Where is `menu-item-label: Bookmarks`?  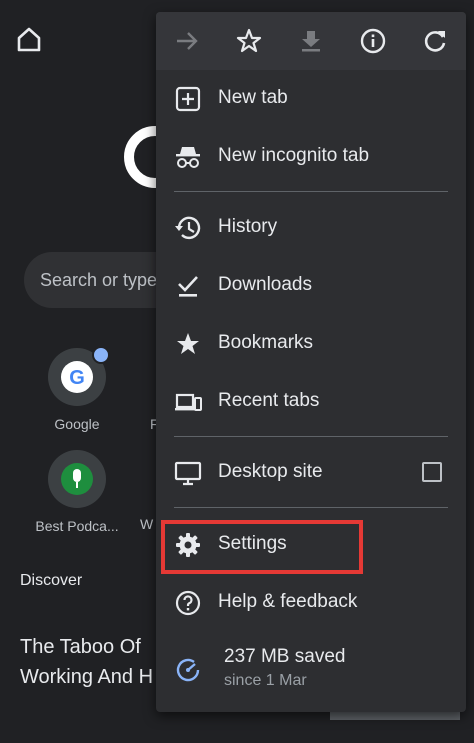 menu-item-label: Bookmarks is located at coordinates (266, 342).